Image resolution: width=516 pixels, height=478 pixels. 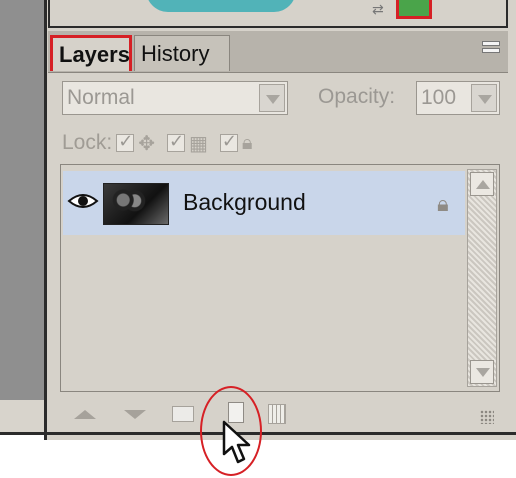 I want to click on lock-row: Lock: ✥ ▦ 🔒︎, so click(x=212, y=143).